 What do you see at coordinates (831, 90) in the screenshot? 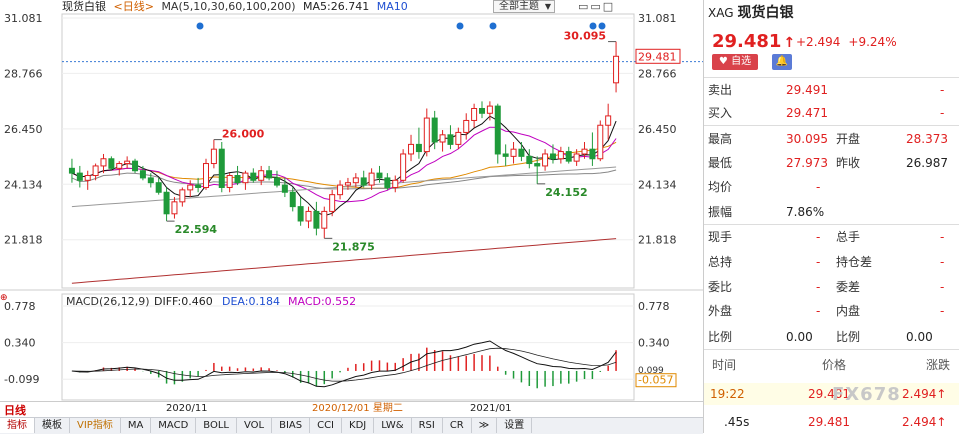
I see `quote-row: 卖出 29.491 -` at bounding box center [831, 90].